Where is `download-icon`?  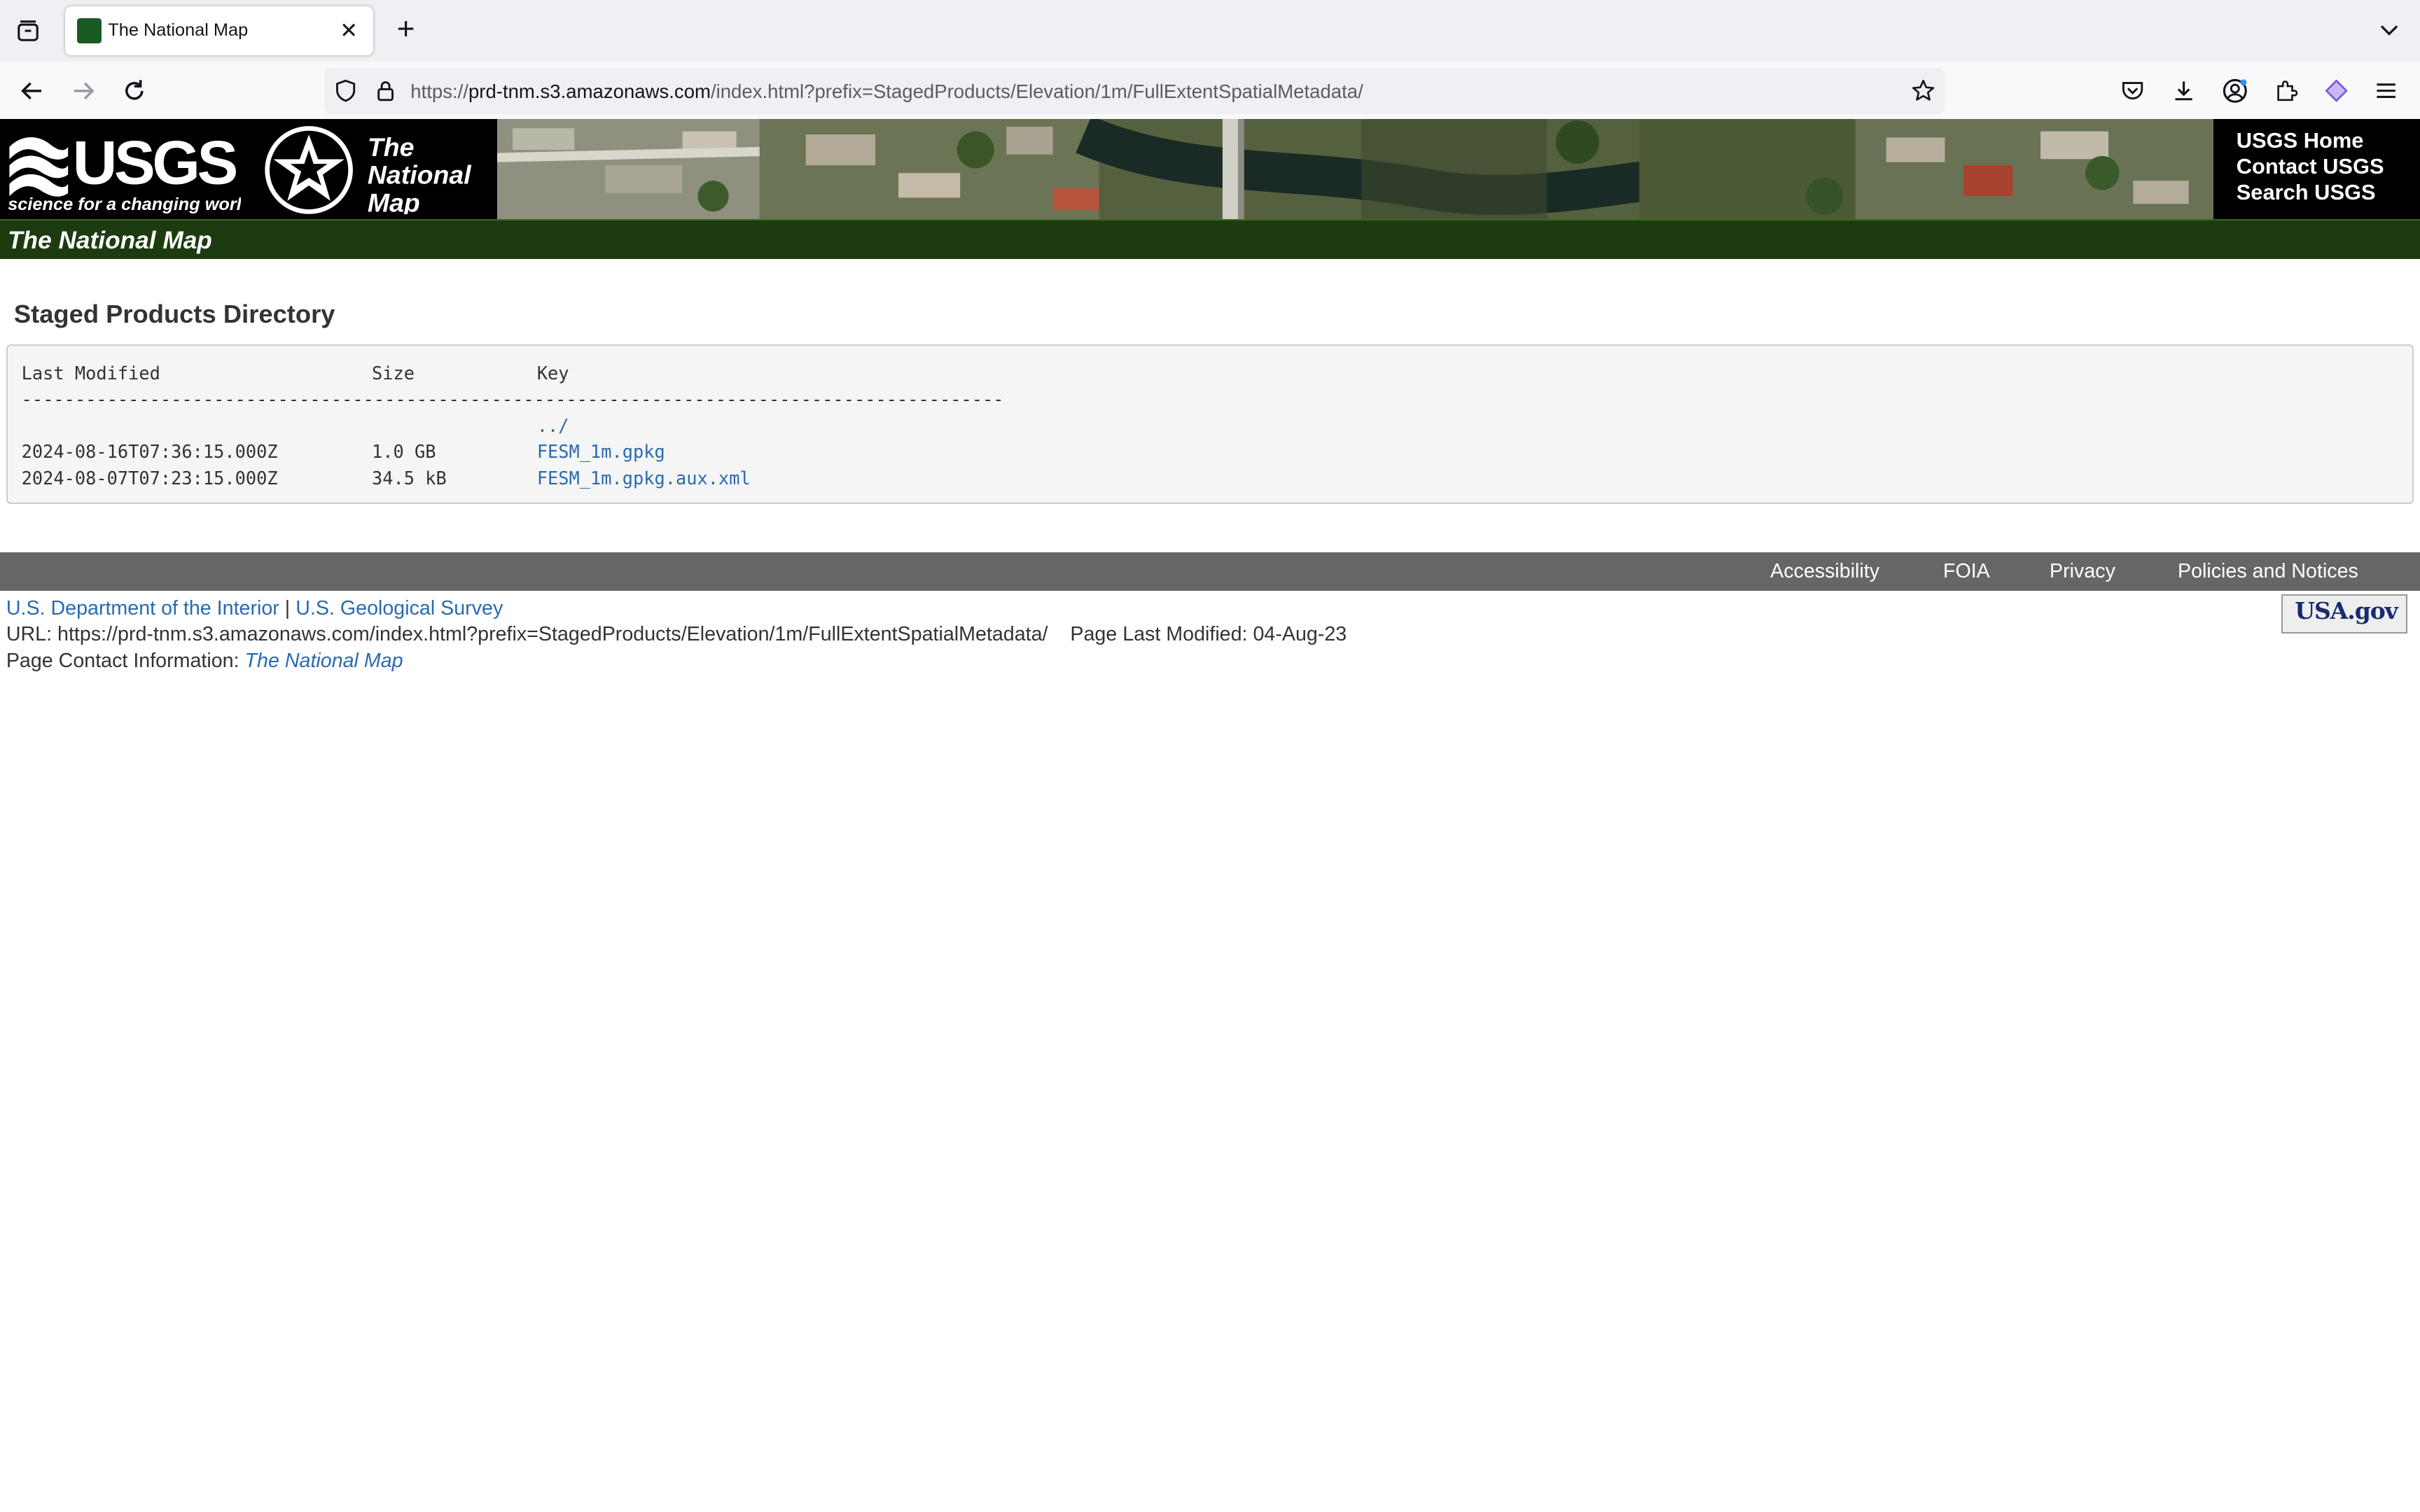 download-icon is located at coordinates (2184, 91).